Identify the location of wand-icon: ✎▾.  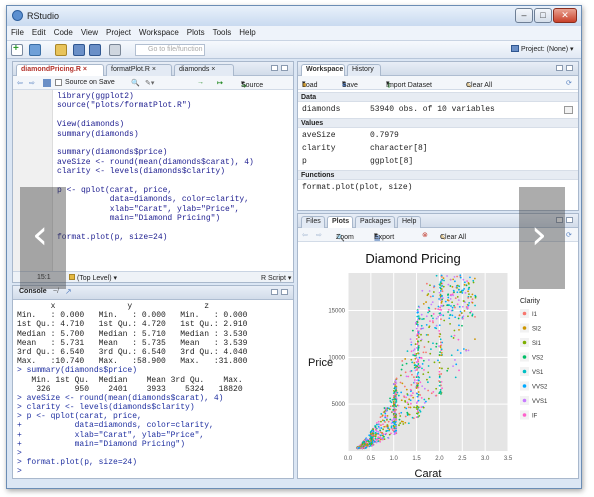
(149, 83).